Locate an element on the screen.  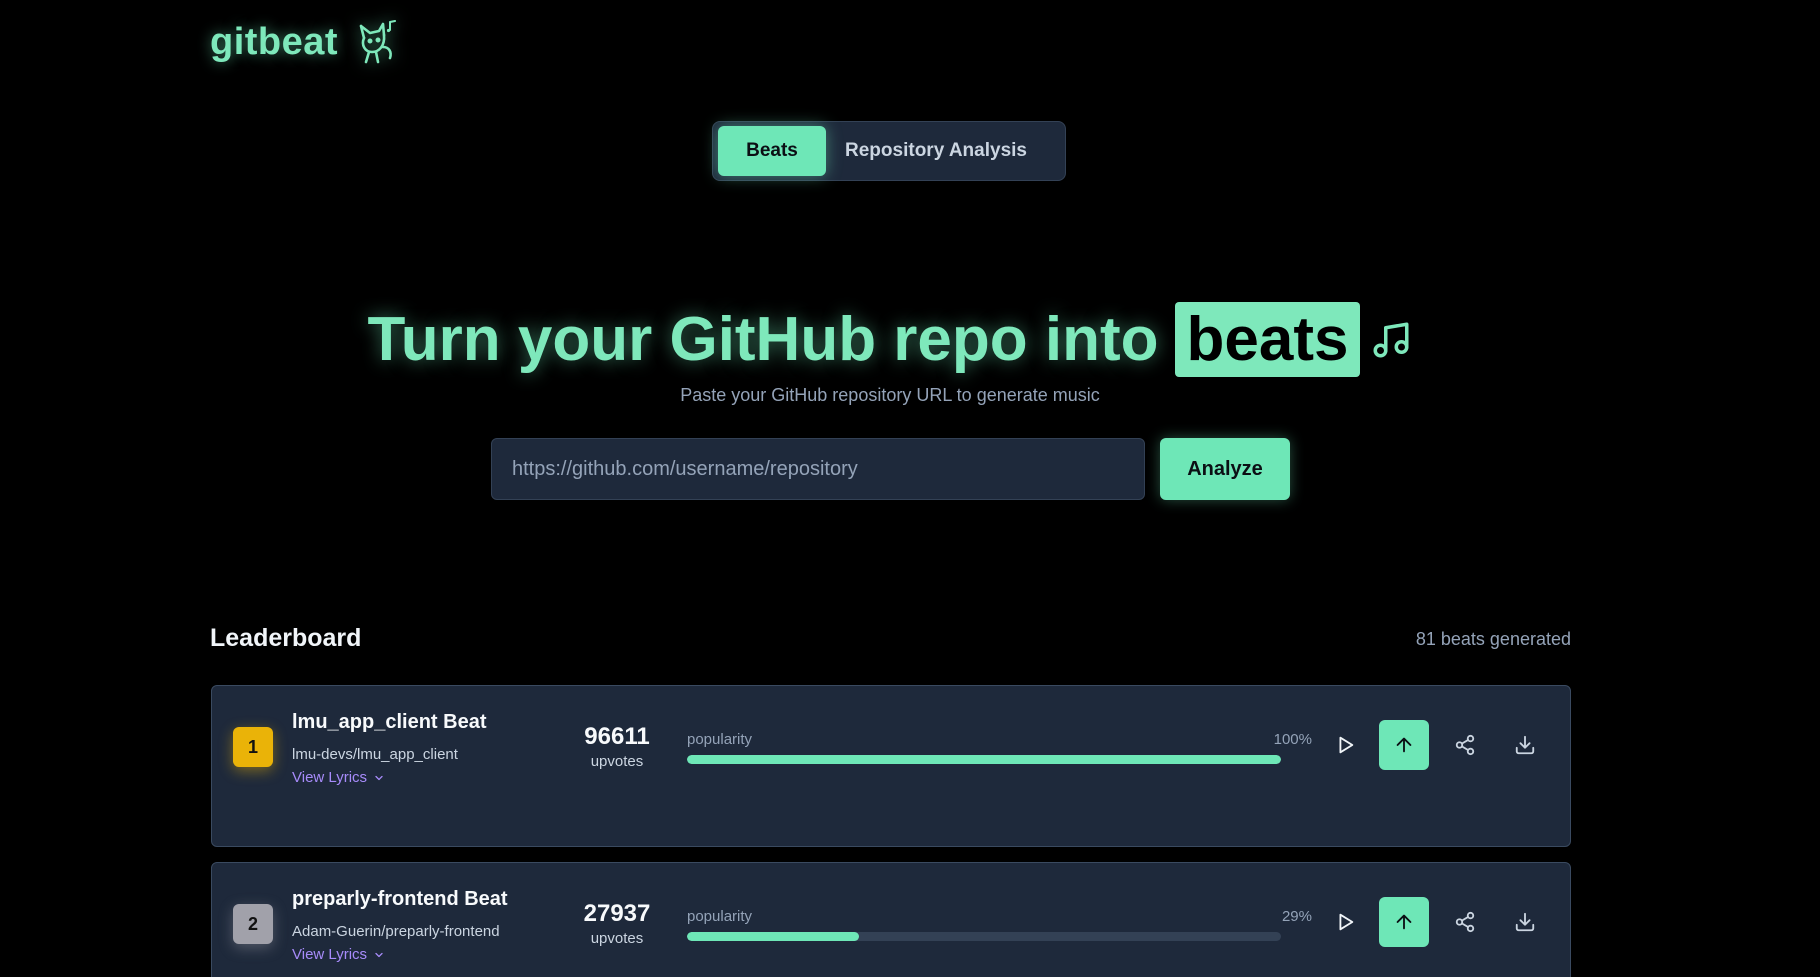
cat-music-icon is located at coordinates (378, 42).